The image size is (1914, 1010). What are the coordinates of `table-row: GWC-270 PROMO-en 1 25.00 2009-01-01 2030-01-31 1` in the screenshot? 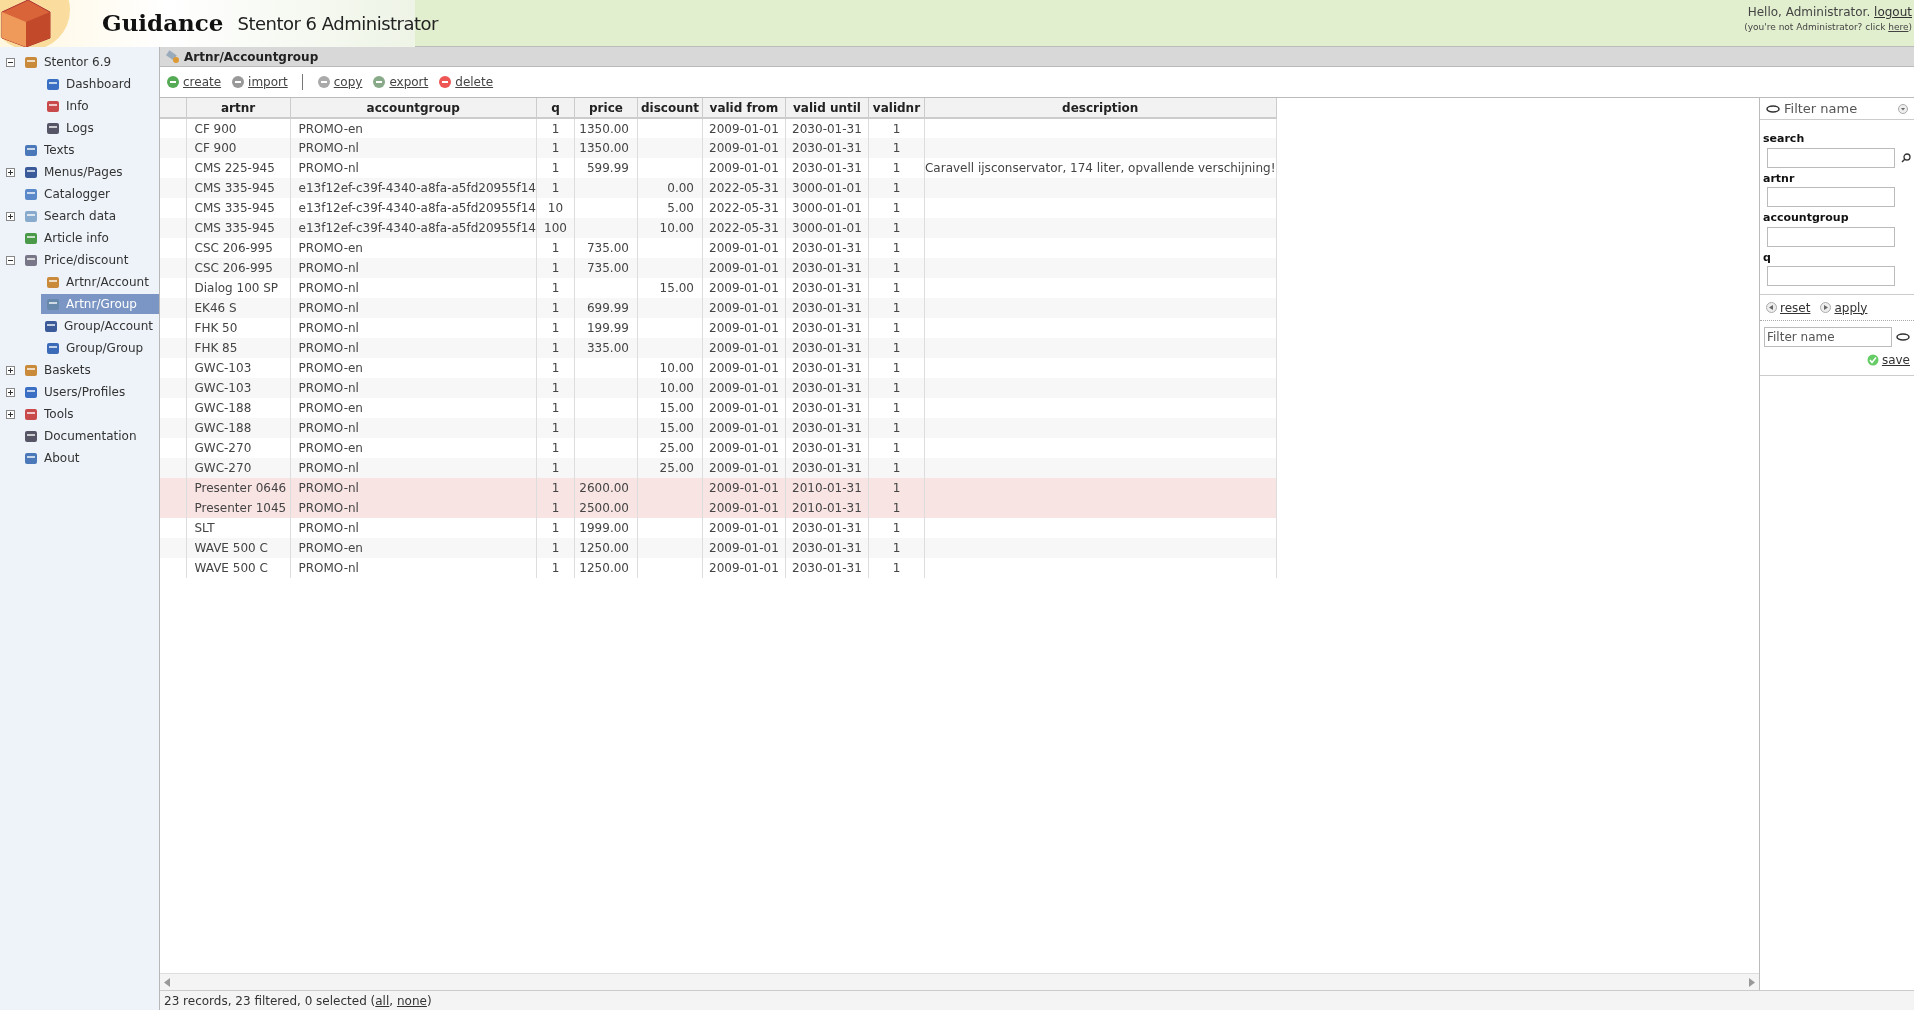 It's located at (718, 448).